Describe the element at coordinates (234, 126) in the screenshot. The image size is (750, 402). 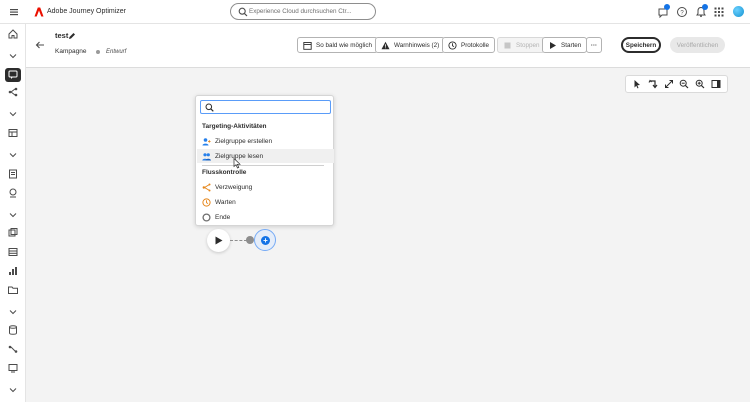
I see `section-targeting-activities: Targeting-Aktivitäten` at that location.